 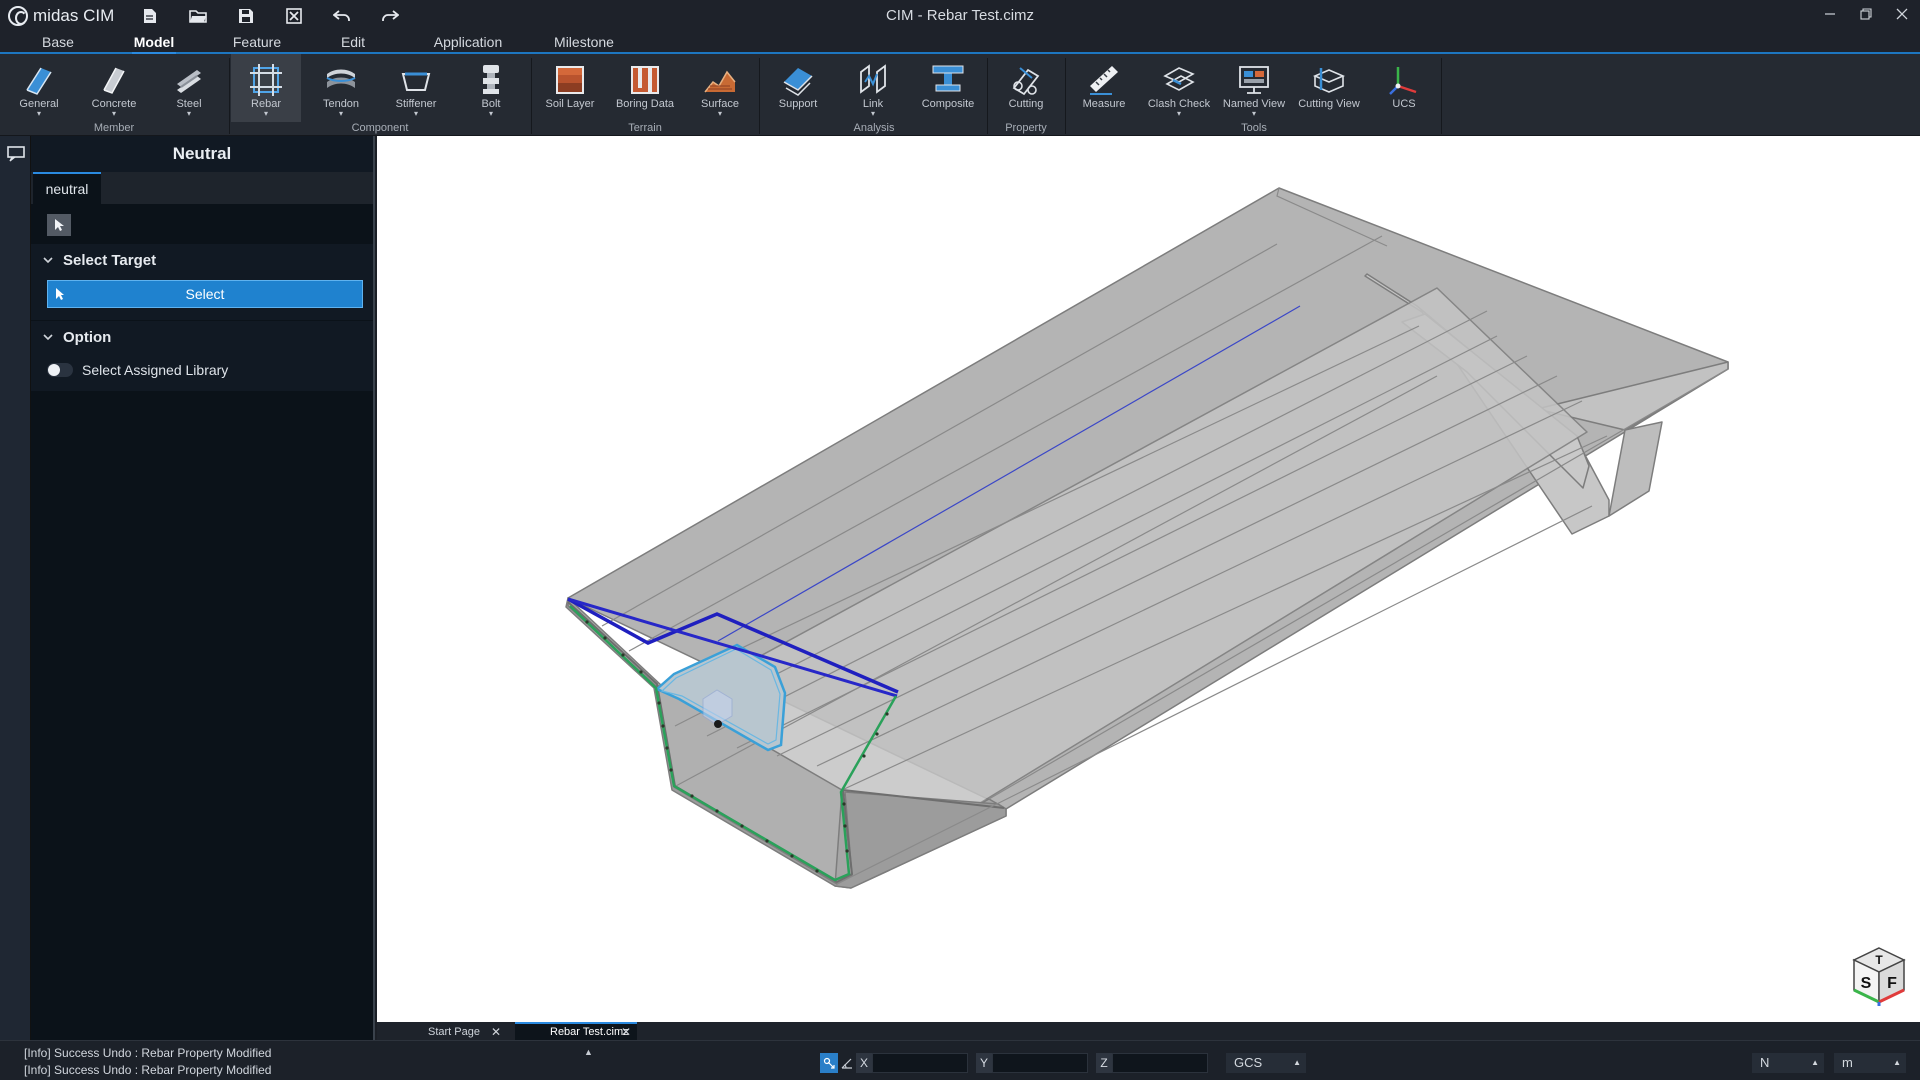 I want to click on length-unit-select: m ▲, so click(x=1870, y=1063).